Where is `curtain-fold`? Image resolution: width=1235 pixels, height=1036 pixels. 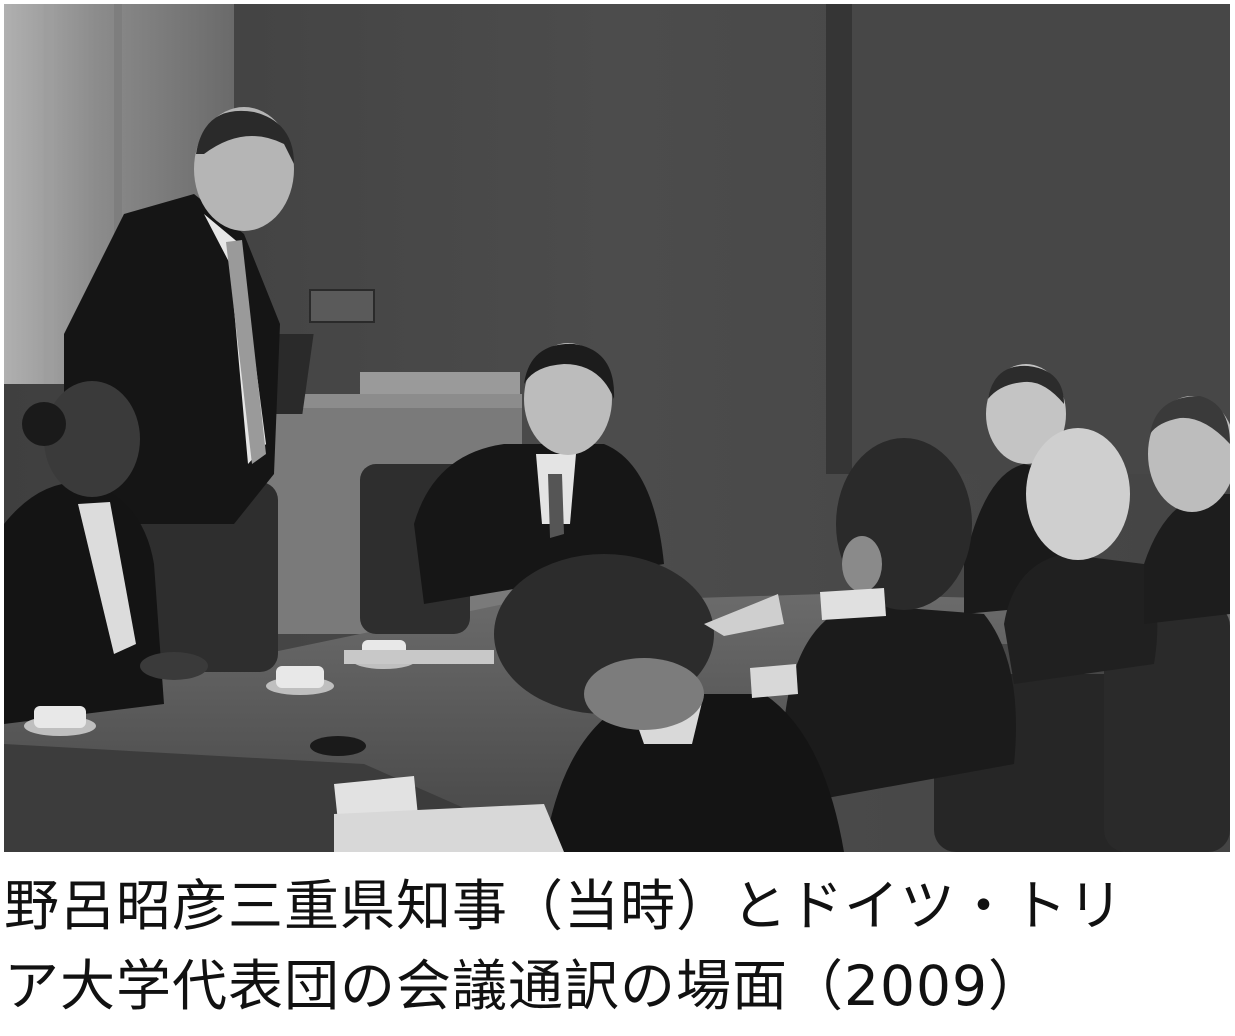
curtain-fold is located at coordinates (49, 194).